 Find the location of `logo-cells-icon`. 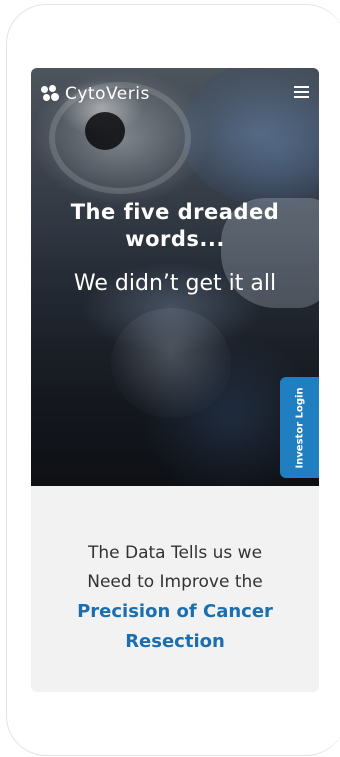

logo-cells-icon is located at coordinates (50, 94).